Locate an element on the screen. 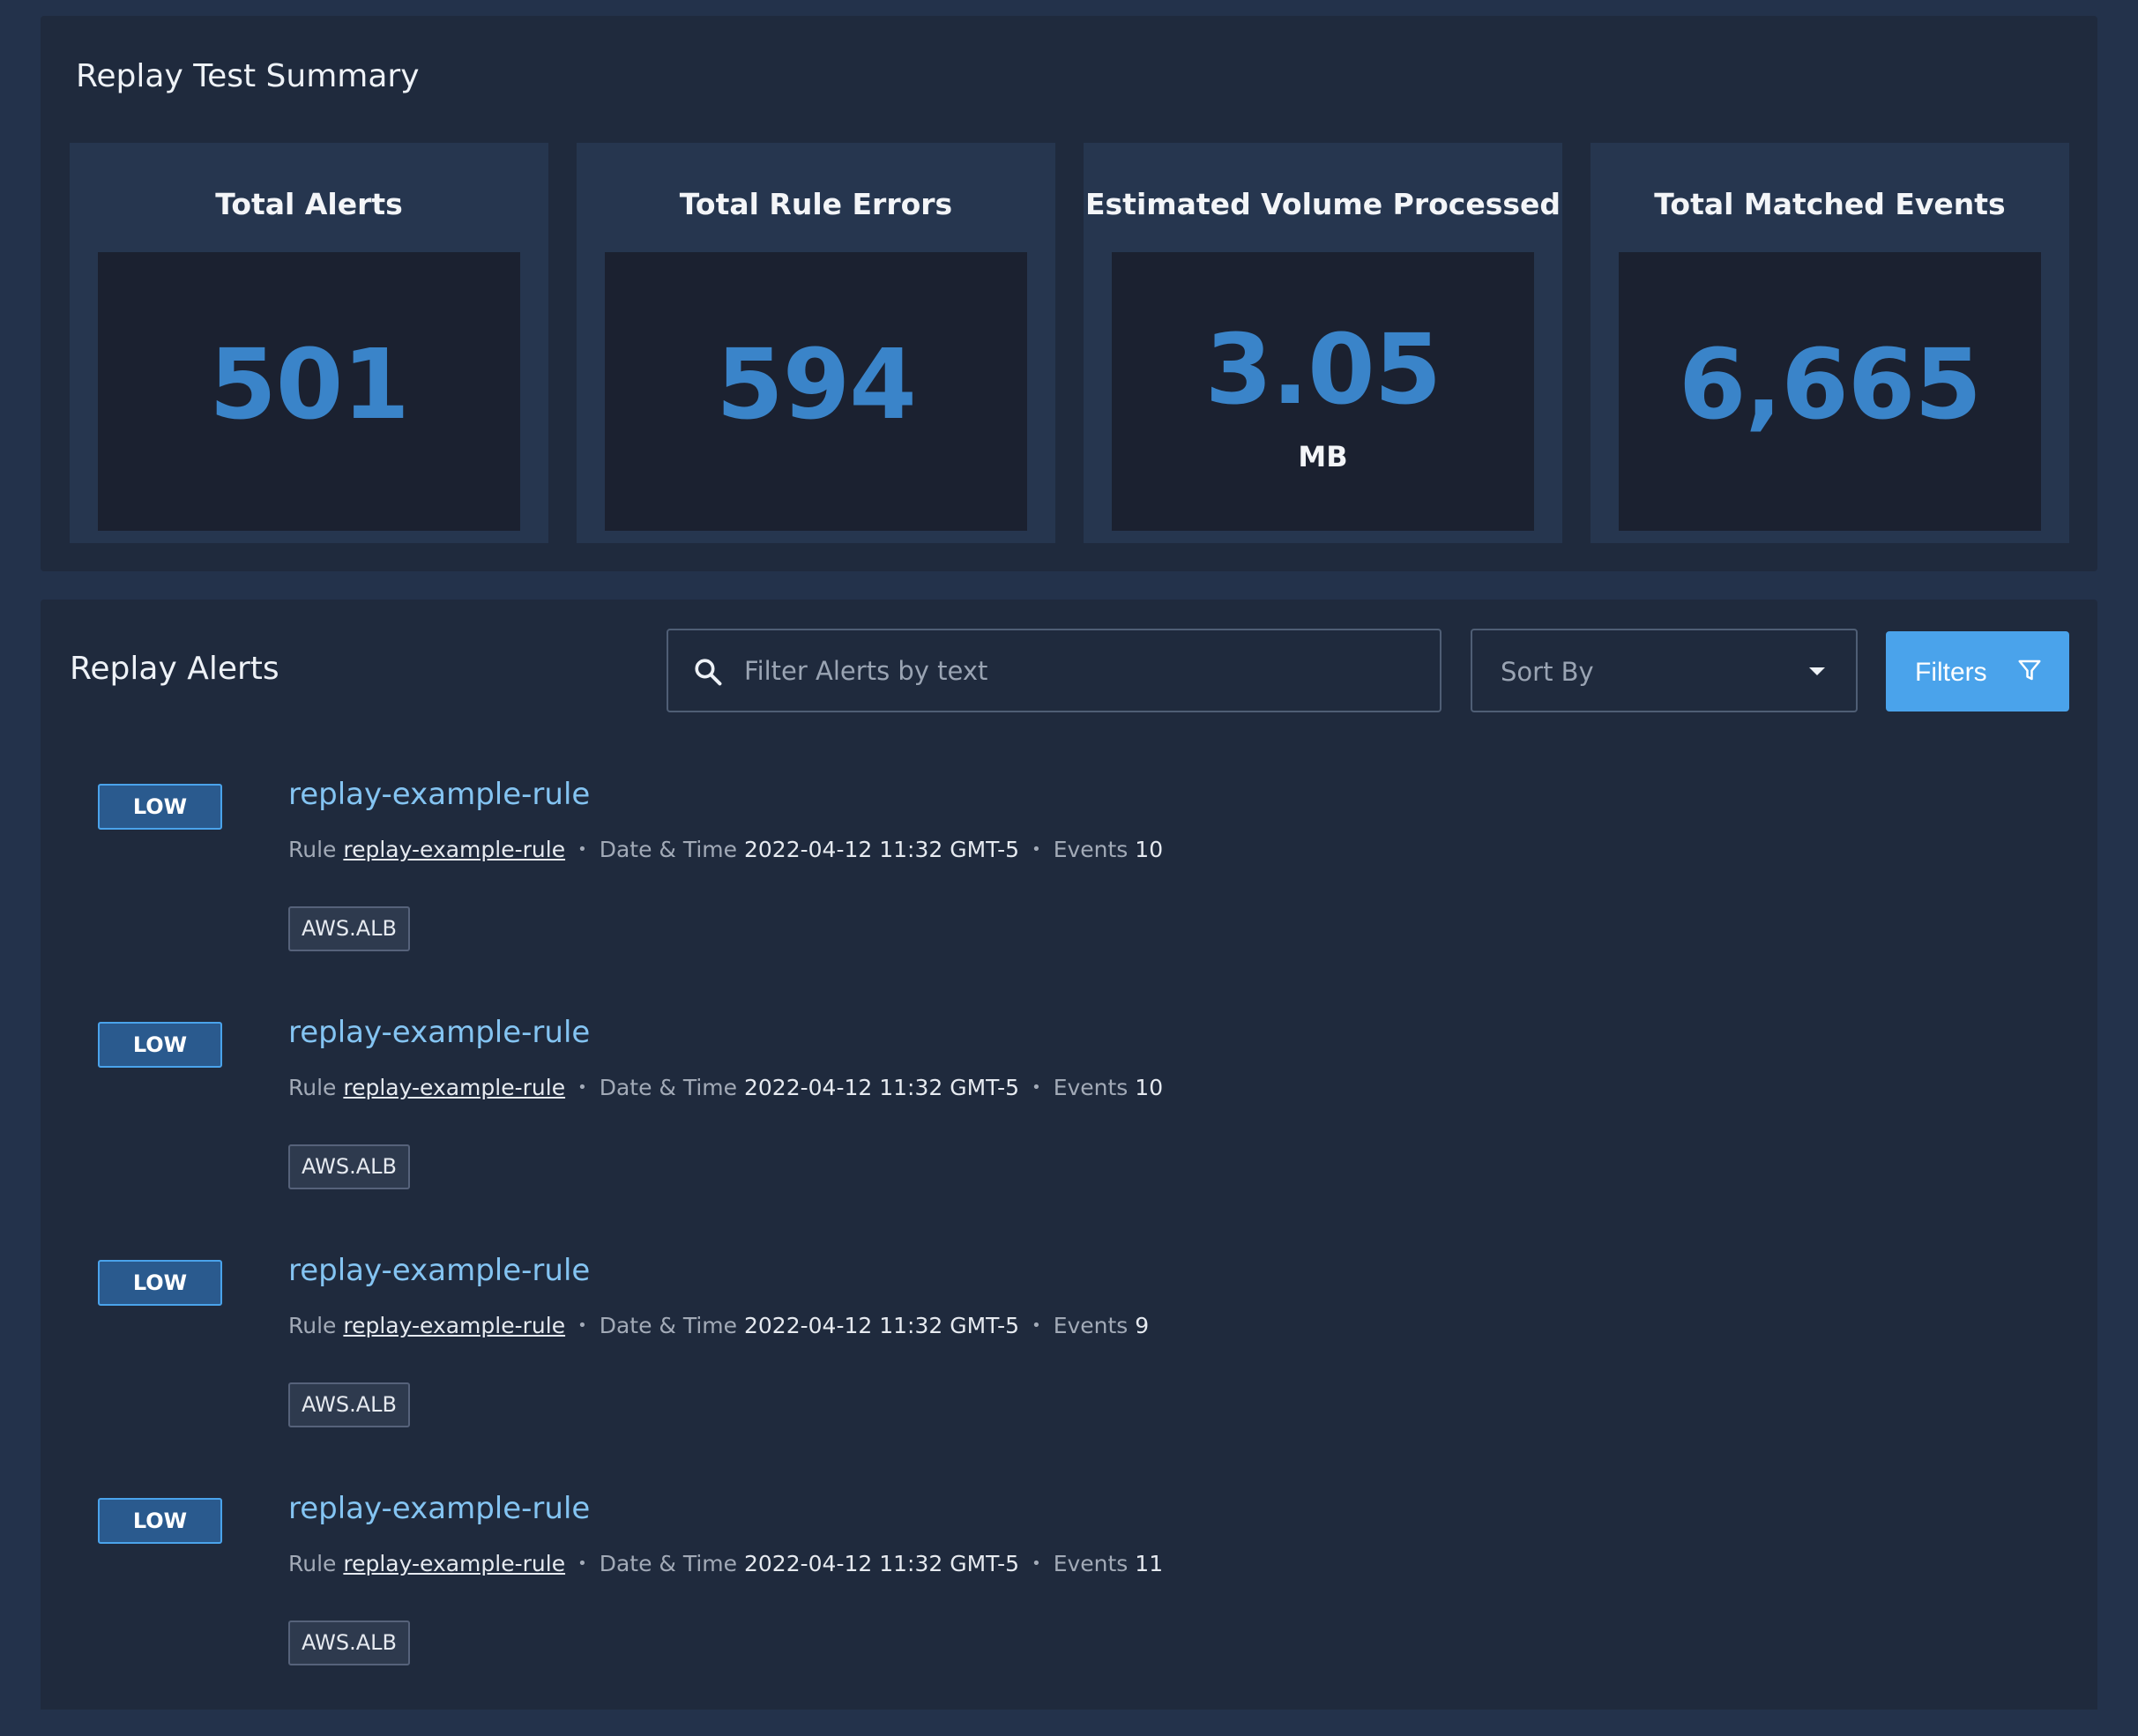 Image resolution: width=2138 pixels, height=1736 pixels. stat-value: 6,665 is located at coordinates (1831, 384).